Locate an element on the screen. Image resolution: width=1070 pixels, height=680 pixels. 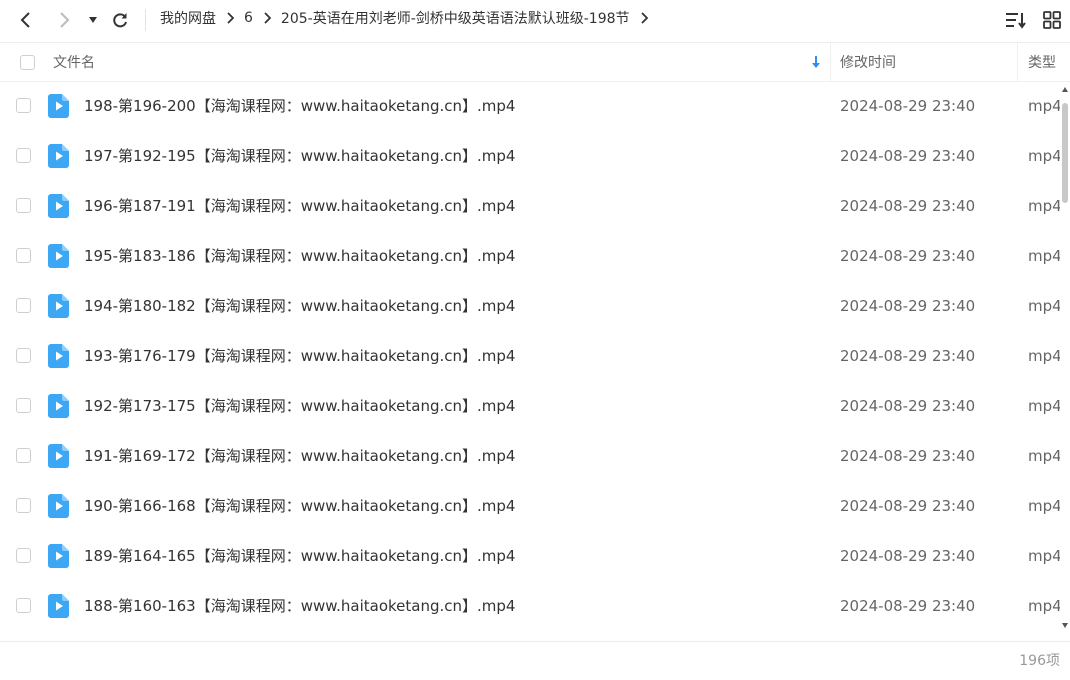
caret-down-icon is located at coordinates (93, 20).